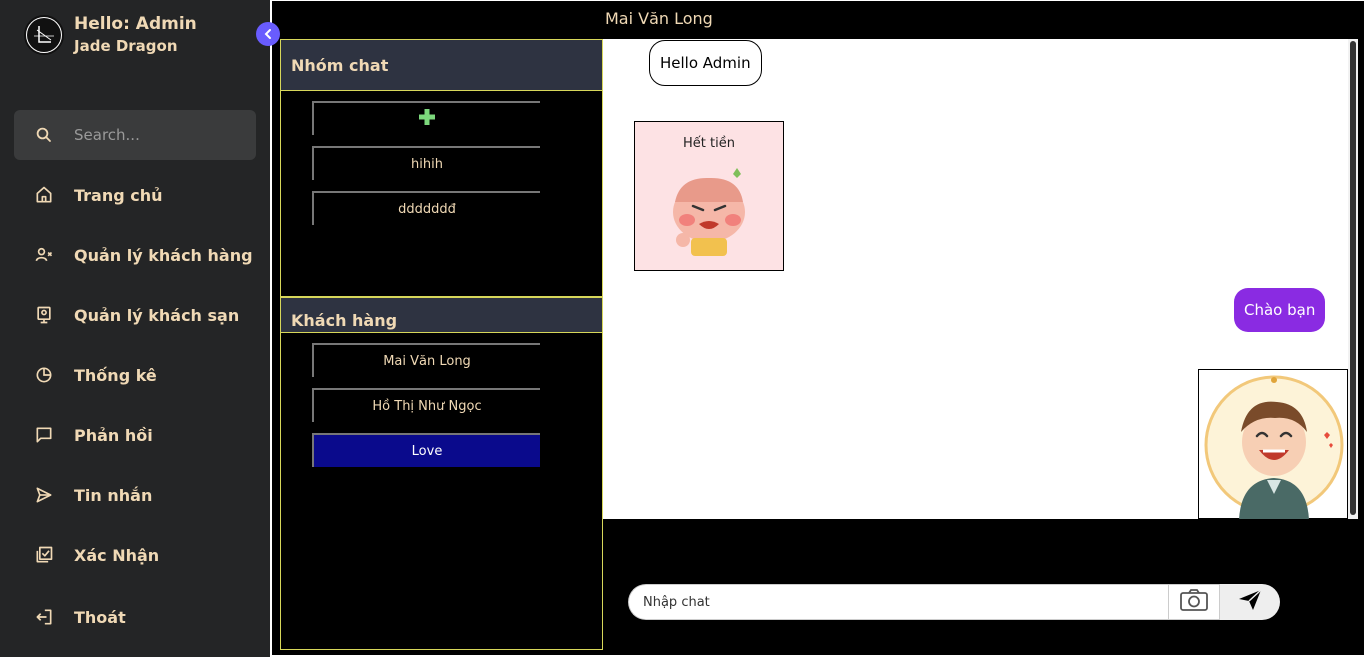 This screenshot has height=657, width=1366. I want to click on sidebar-item-label: Trang chủ, so click(118, 195).